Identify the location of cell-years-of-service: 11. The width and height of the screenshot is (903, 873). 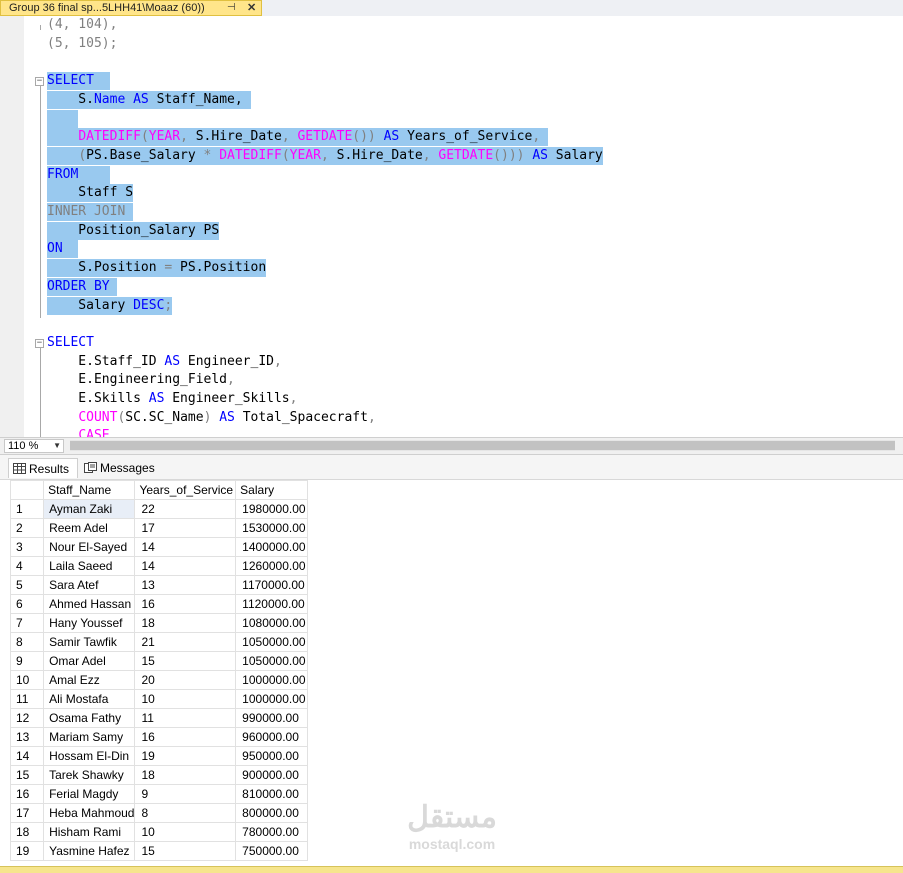
(185, 718).